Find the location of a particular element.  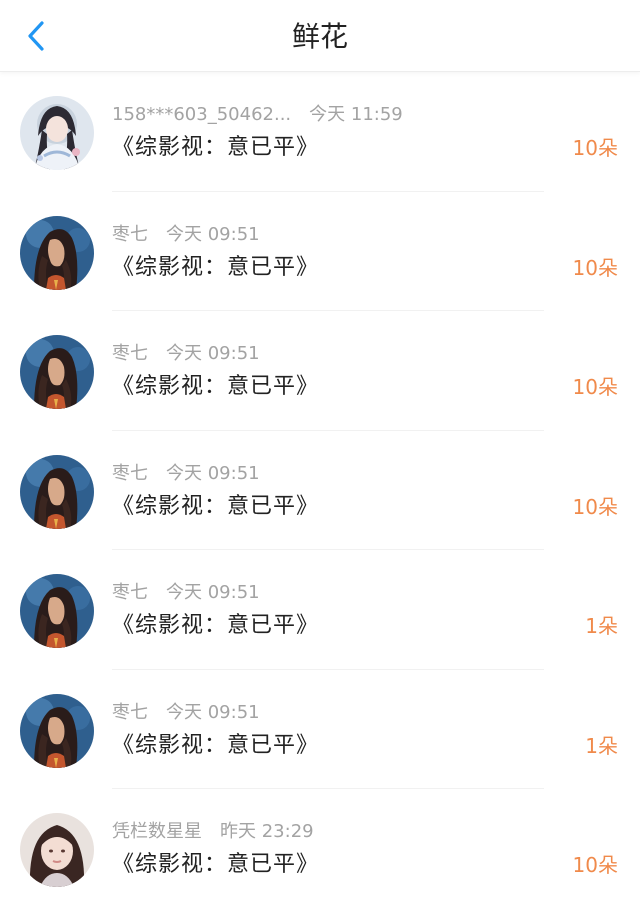

timestamp: 今天 11:59 is located at coordinates (356, 114).